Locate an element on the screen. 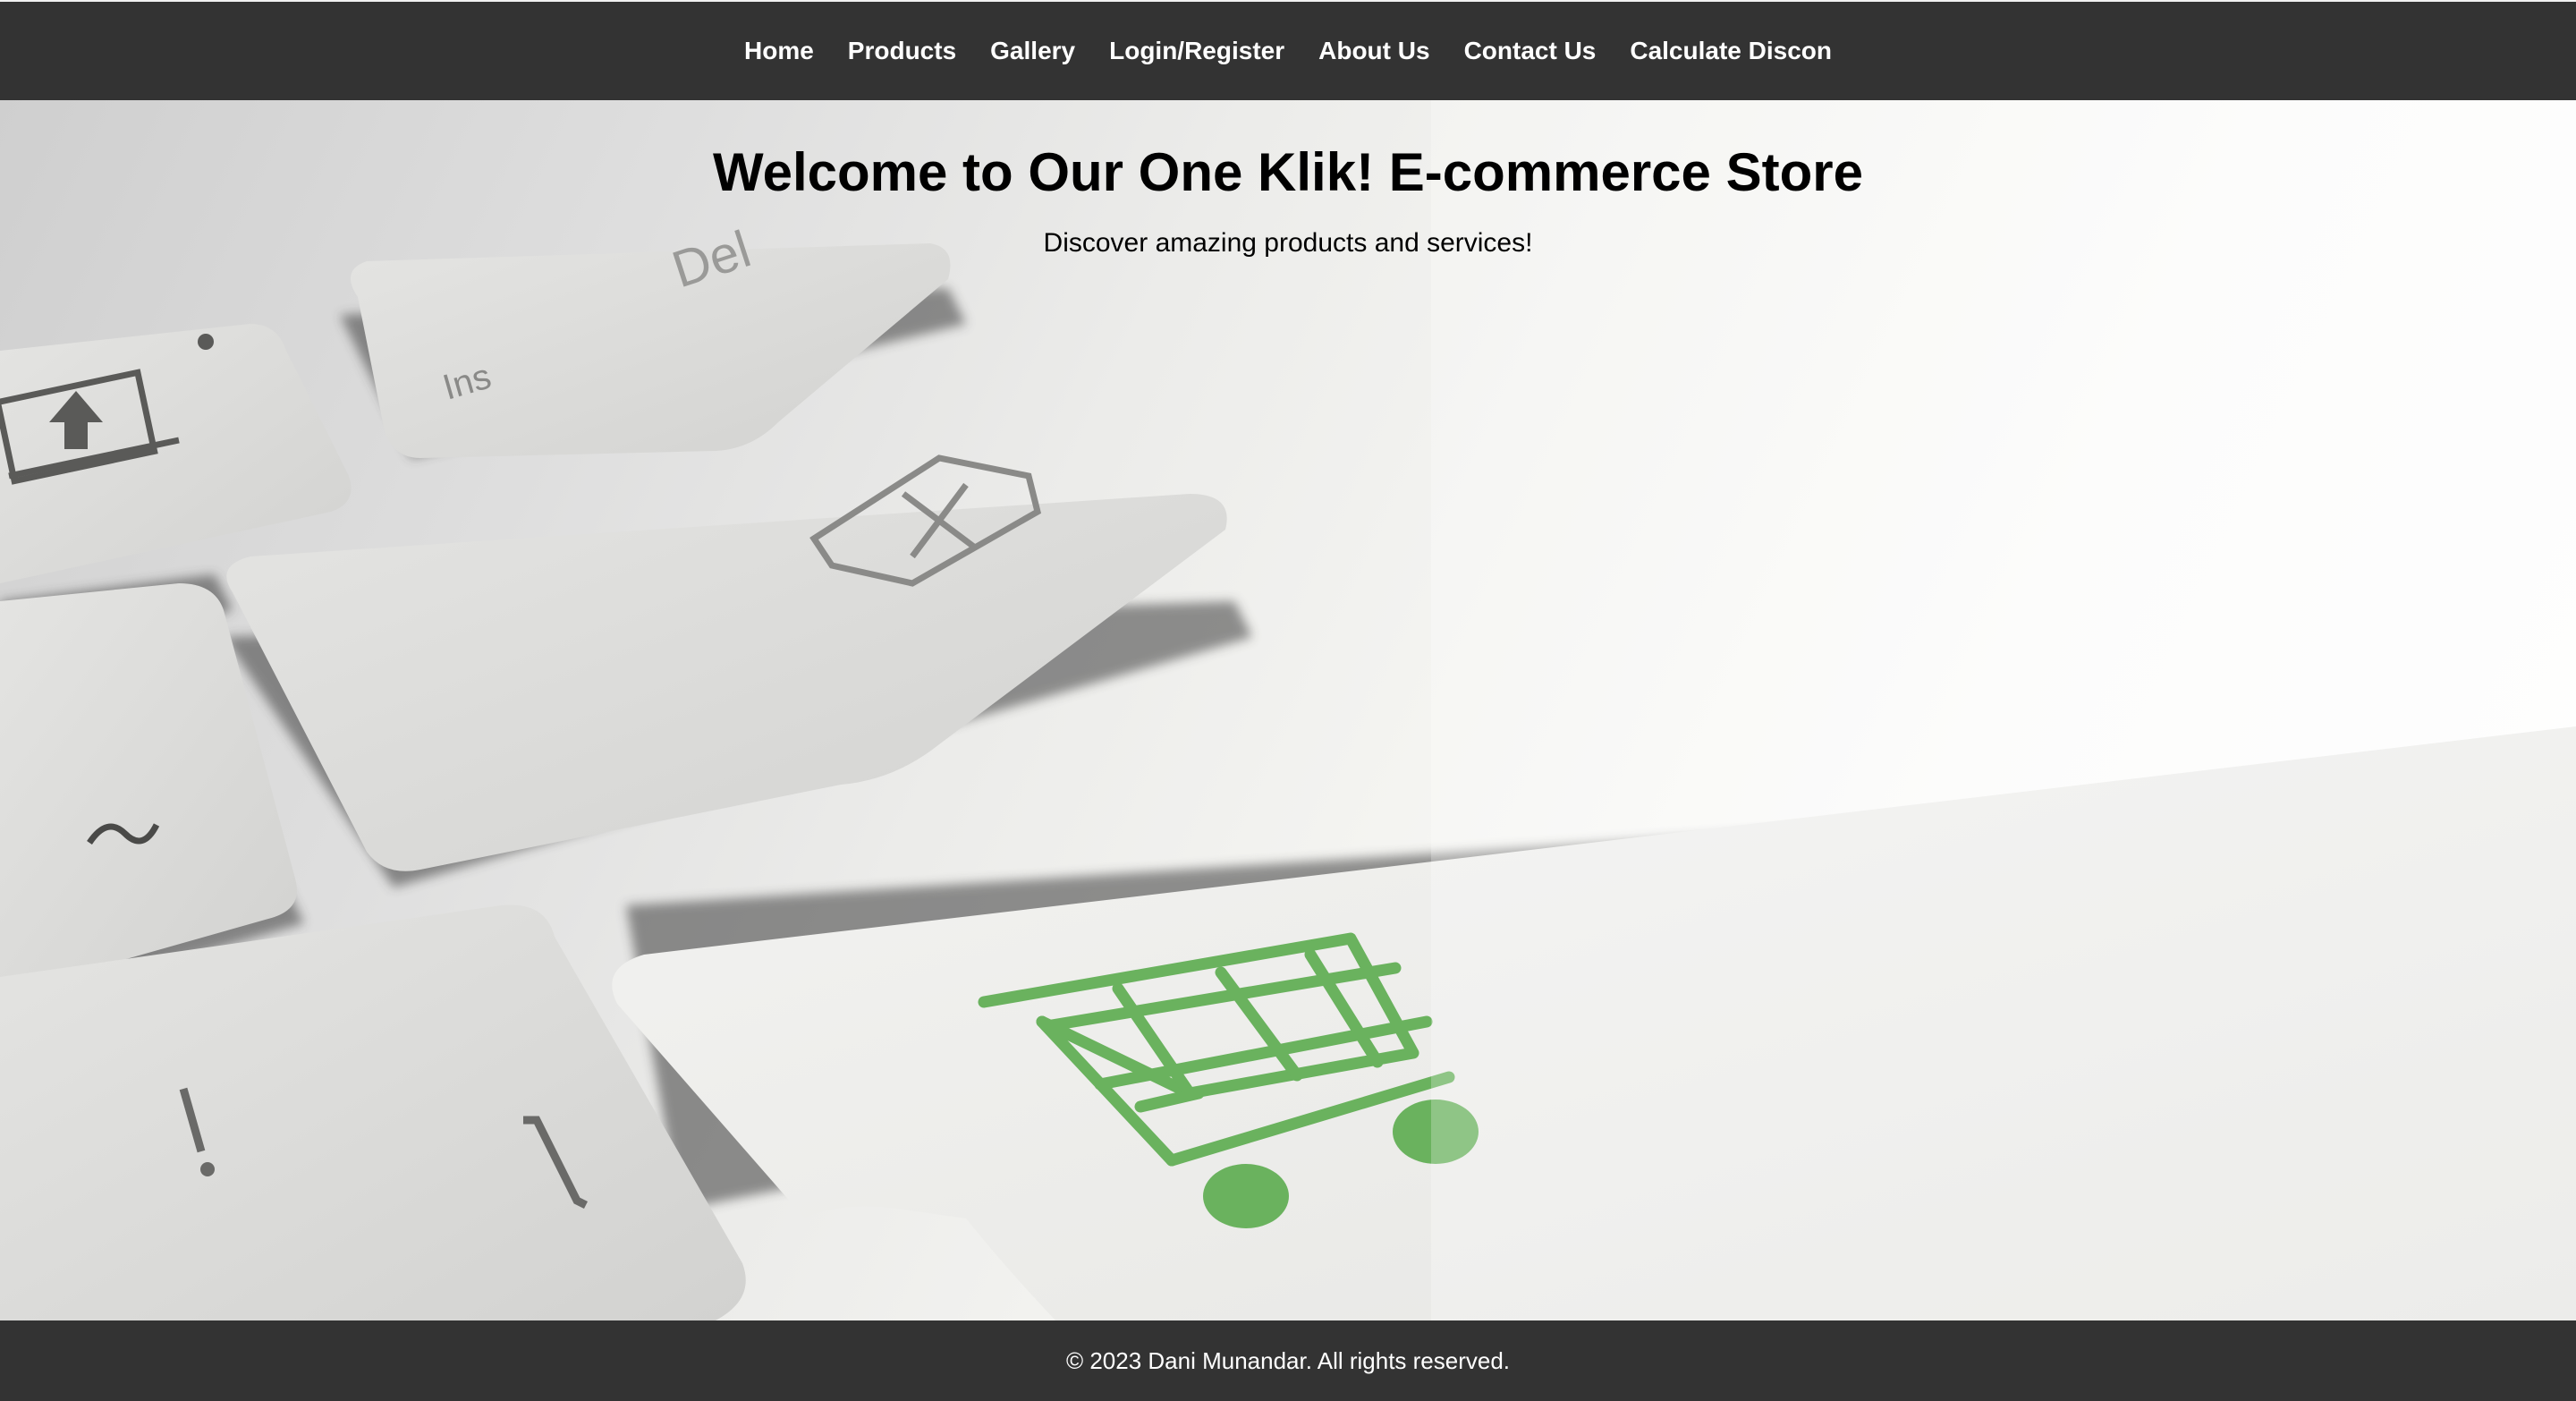 This screenshot has width=2576, height=1401. nav-contact-us-link: Contact Us is located at coordinates (1530, 51).